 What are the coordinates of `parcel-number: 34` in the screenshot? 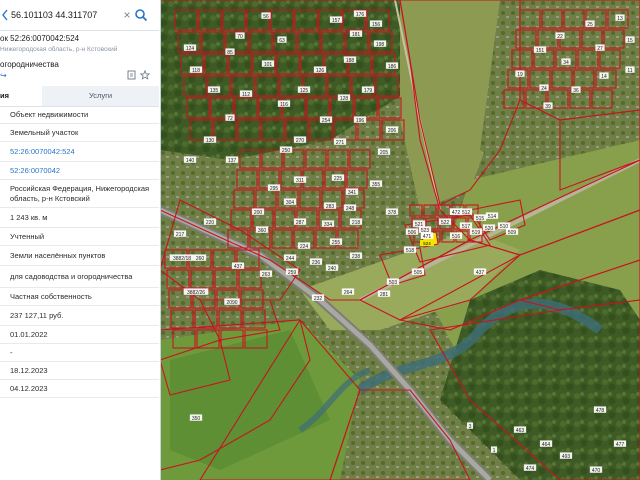 It's located at (566, 62).